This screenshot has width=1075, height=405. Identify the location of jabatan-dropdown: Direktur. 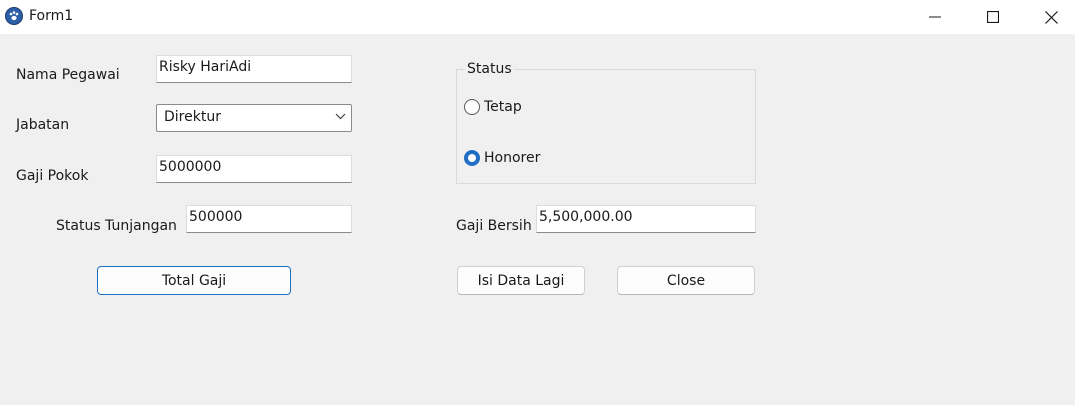
(254, 118).